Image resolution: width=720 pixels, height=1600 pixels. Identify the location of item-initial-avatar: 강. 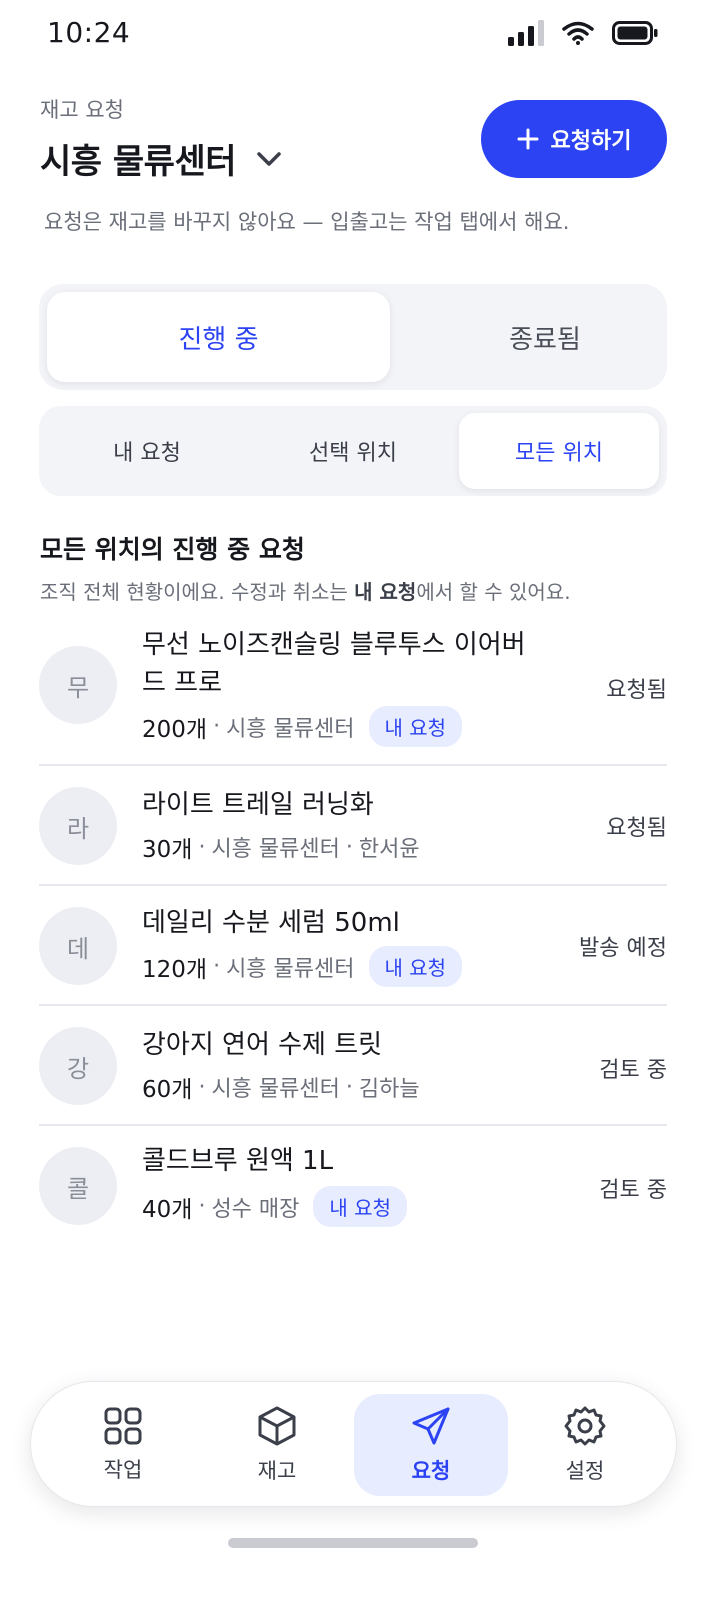
(78, 1066).